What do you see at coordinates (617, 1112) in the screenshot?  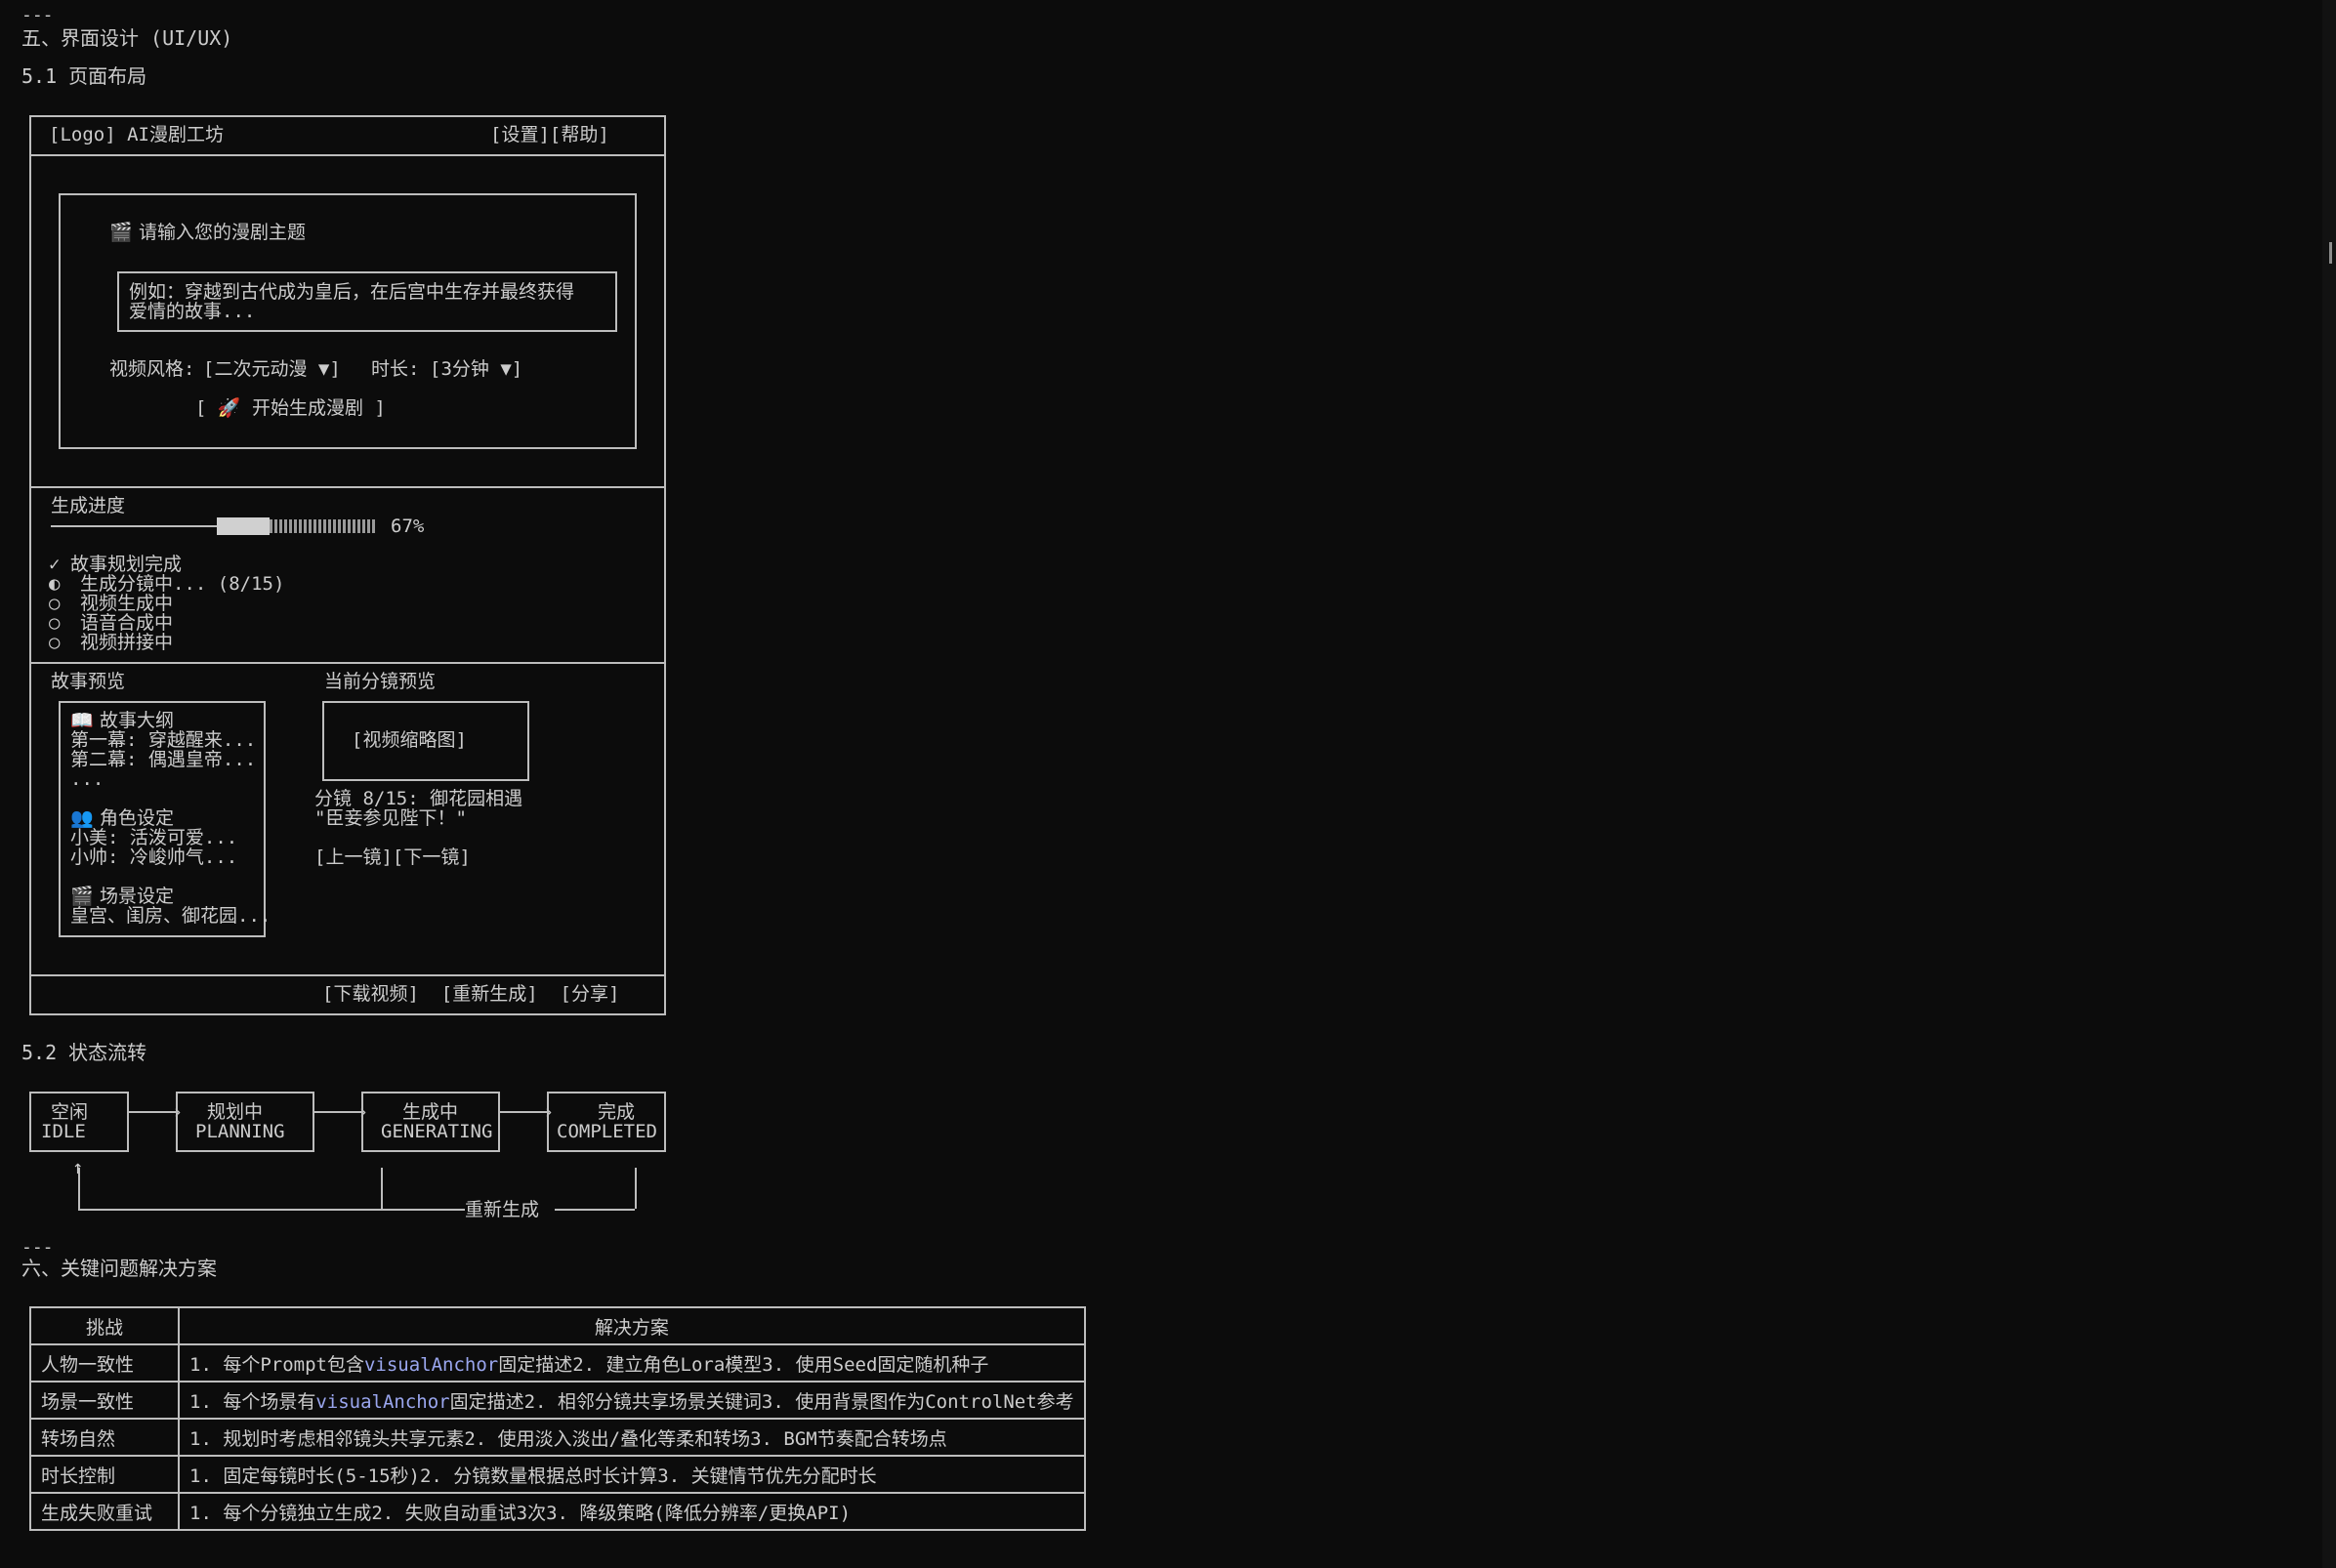 I see `state-completed-cn: 完成` at bounding box center [617, 1112].